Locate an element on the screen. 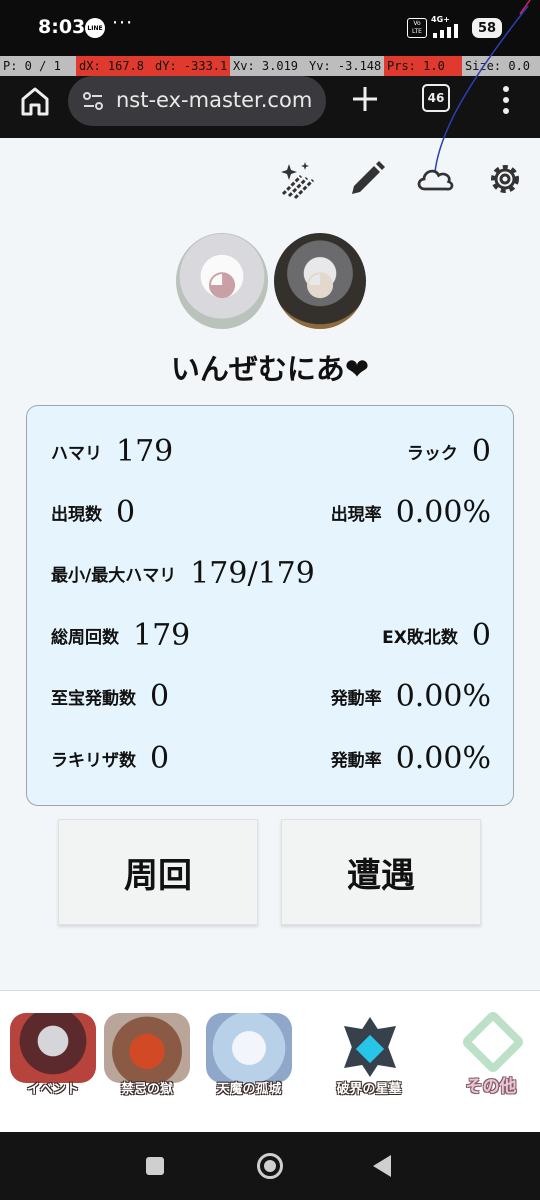 This screenshot has width=540, height=1200. settings-gear-icon is located at coordinates (505, 179).